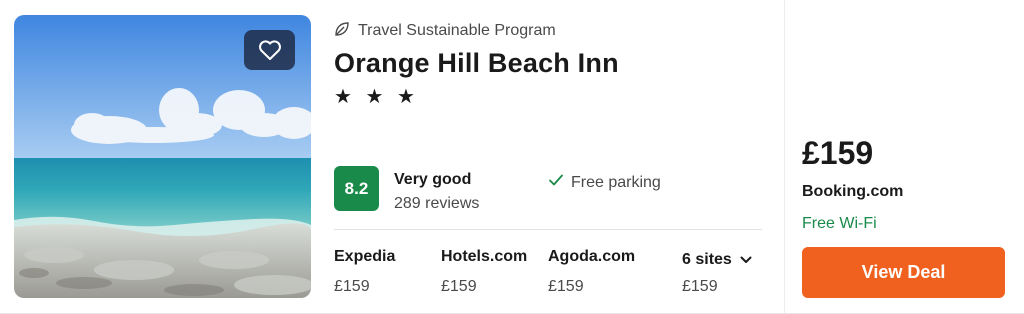  Describe the element at coordinates (548, 229) in the screenshot. I see `divider` at that location.